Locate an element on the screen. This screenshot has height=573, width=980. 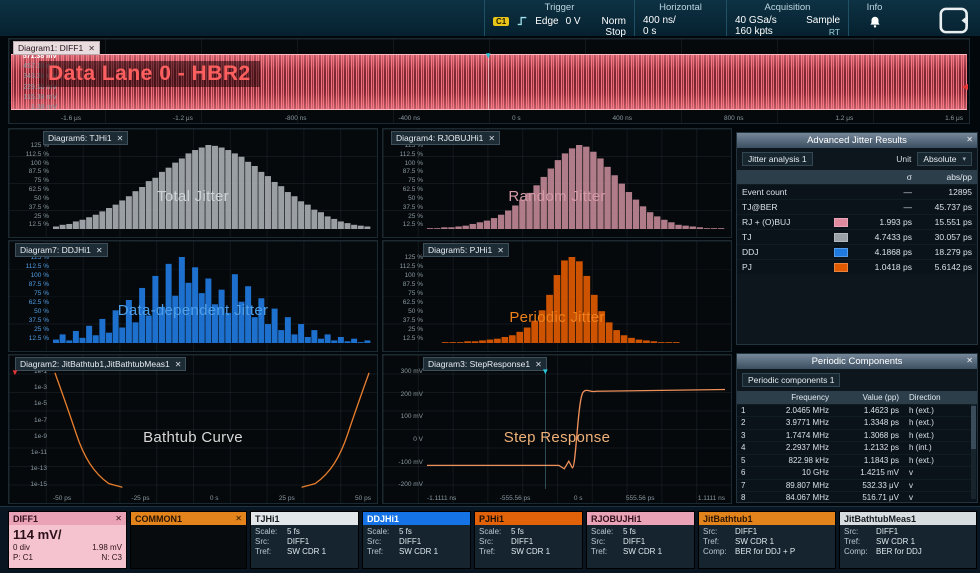
periodic-component-row: 1 2.0465 MHz 1.4623 ps h (ext.) is located at coordinates (857, 409).